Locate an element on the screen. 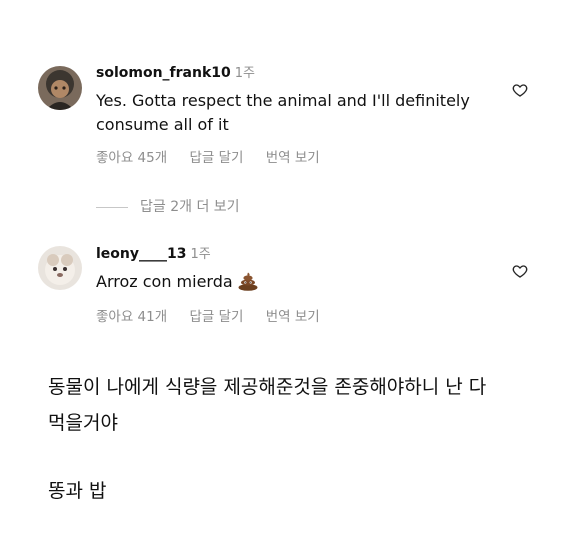 The height and width of the screenshot is (538, 574). comment-header: leony____13 1주 is located at coordinates (153, 254).